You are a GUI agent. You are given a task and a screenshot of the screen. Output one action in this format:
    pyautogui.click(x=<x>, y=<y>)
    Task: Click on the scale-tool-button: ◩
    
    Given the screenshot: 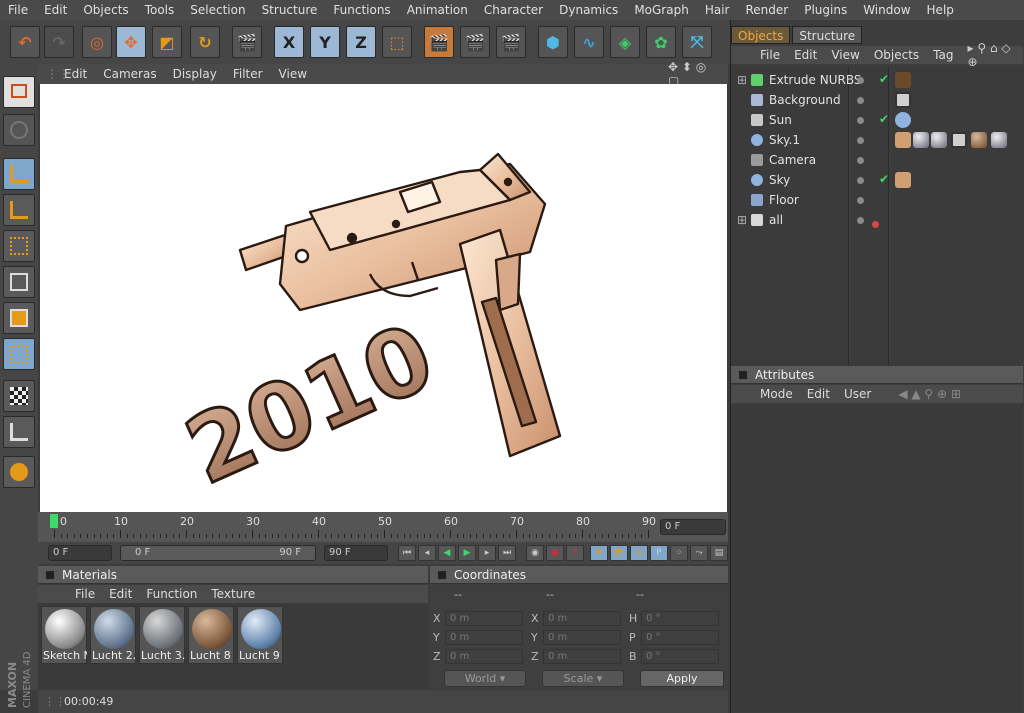 What is the action you would take?
    pyautogui.click(x=167, y=42)
    